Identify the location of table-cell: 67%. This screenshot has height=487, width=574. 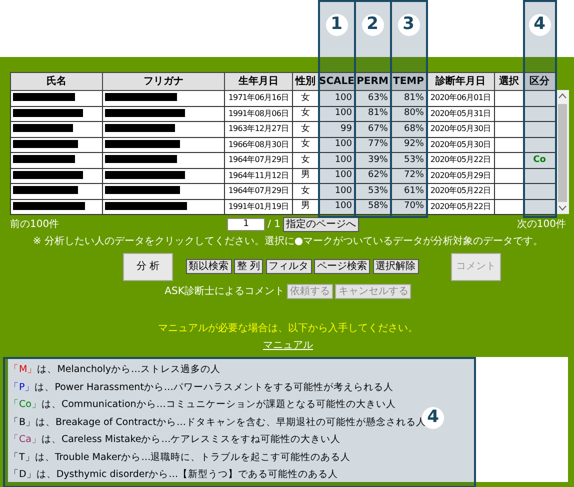
(372, 129).